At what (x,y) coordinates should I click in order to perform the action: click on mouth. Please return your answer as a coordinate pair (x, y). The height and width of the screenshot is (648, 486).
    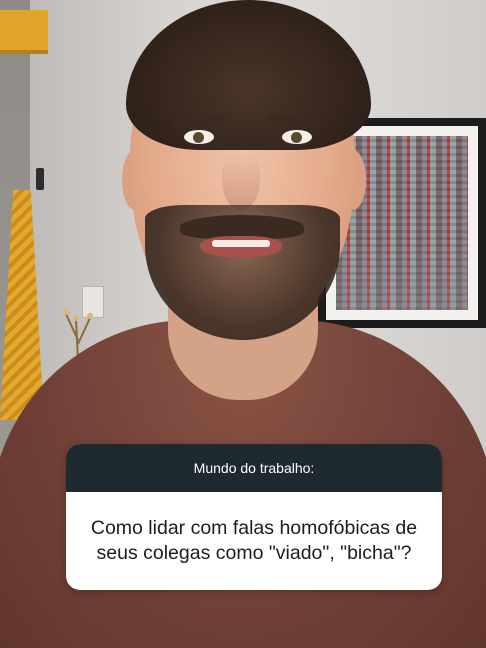
    Looking at the image, I should click on (241, 247).